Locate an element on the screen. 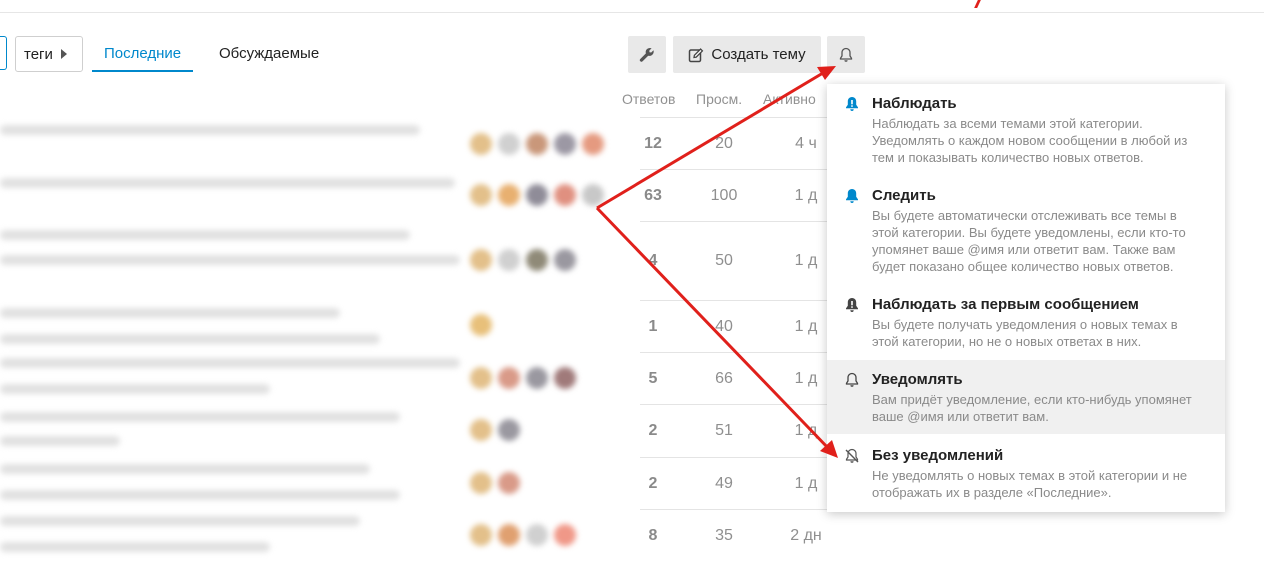 Image resolution: width=1264 pixels, height=570 pixels. header-replies: Ответов is located at coordinates (648, 99).